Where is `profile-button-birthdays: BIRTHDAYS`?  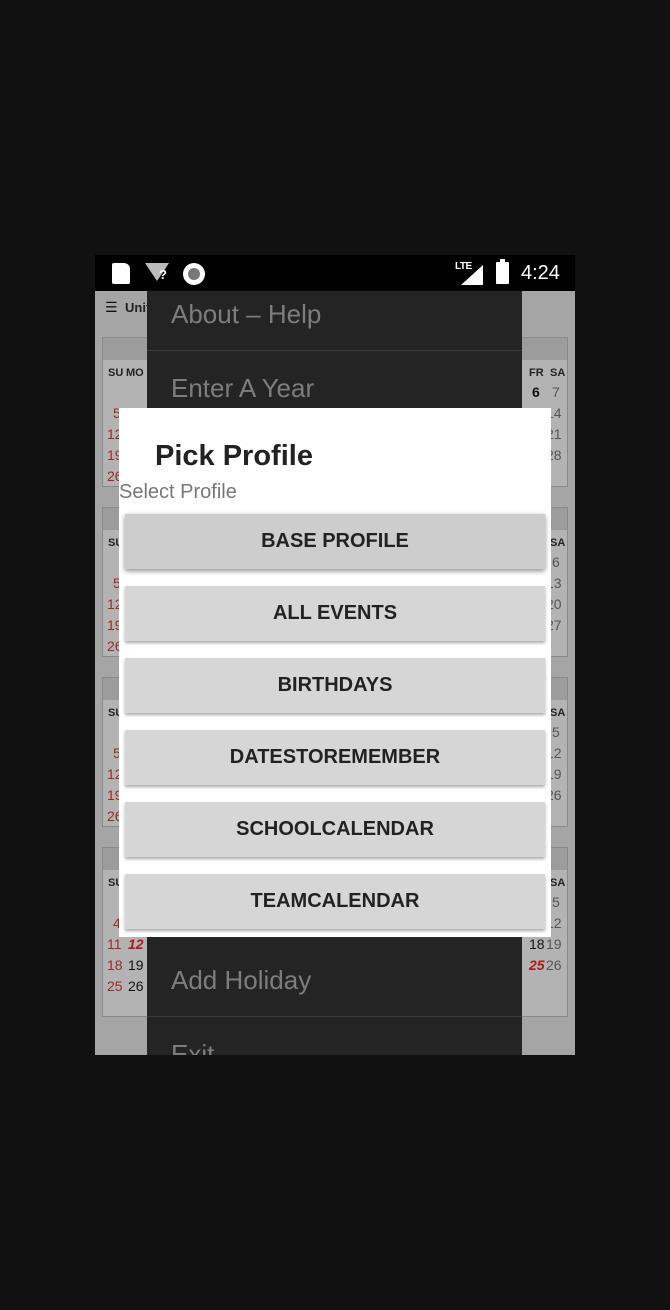 profile-button-birthdays: BIRTHDAYS is located at coordinates (335, 685).